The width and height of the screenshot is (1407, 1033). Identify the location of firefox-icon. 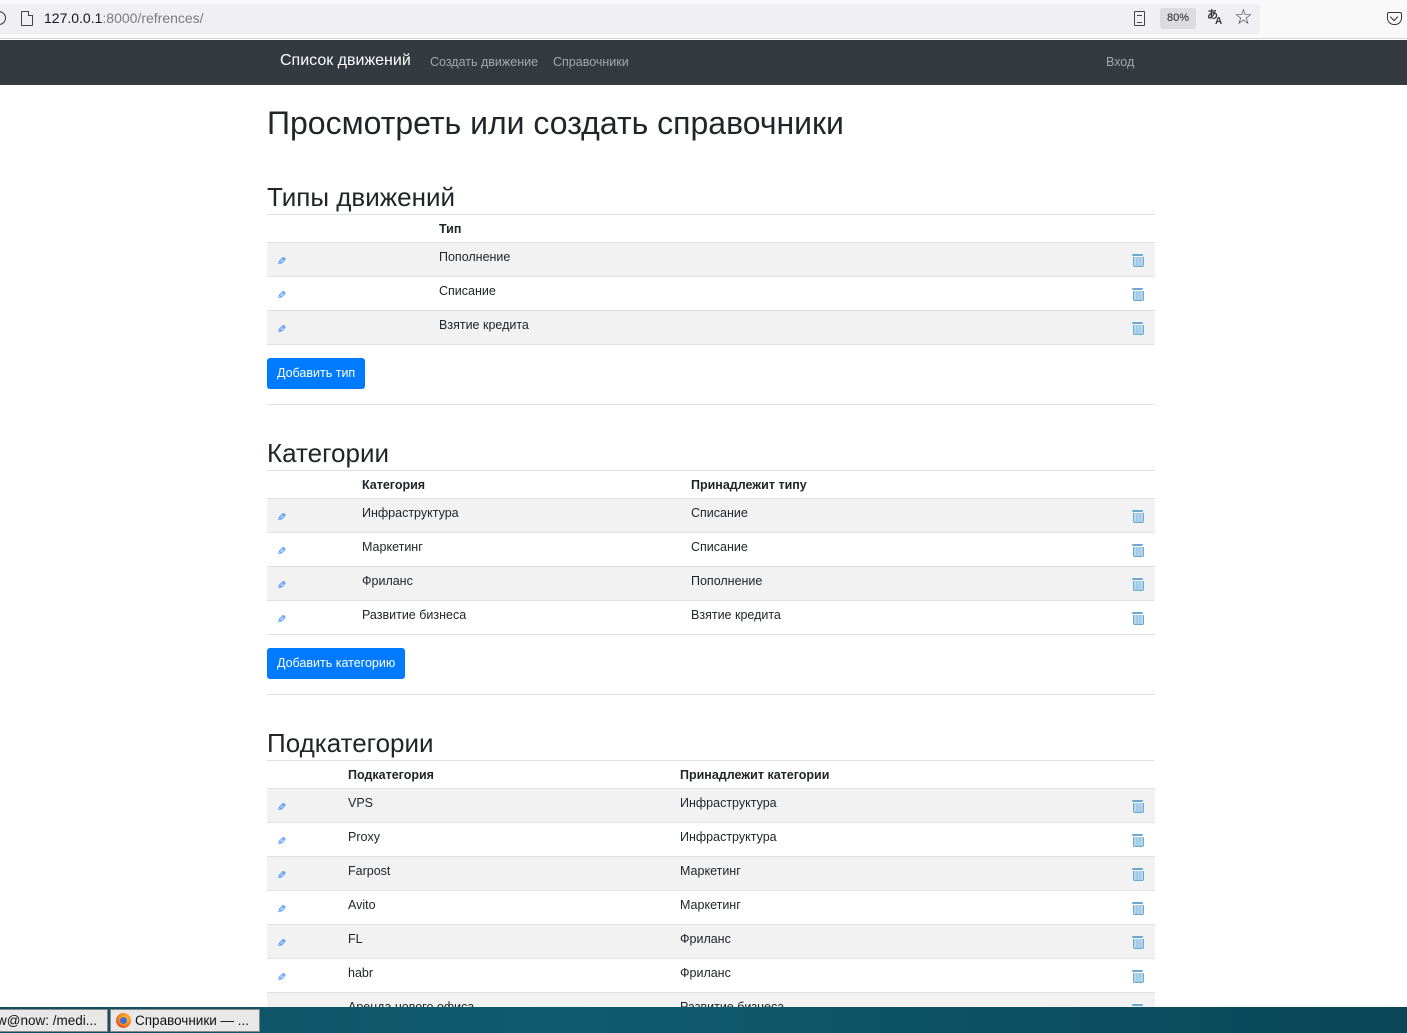
(123, 1020).